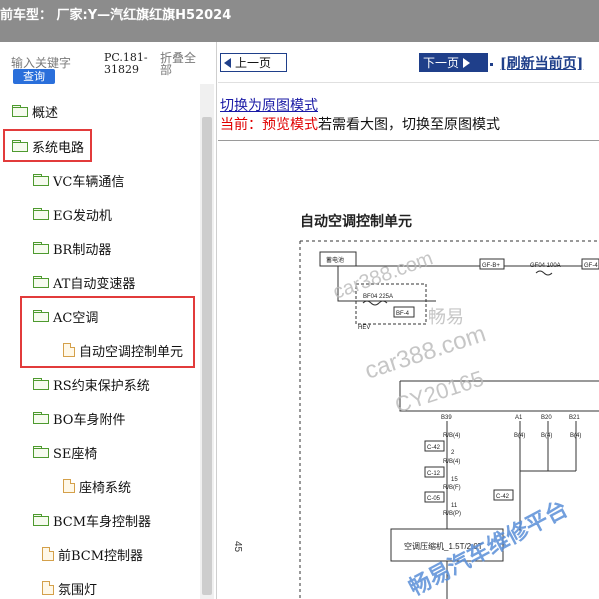  I want to click on wire-label-b4-2: B(4), so click(546, 436).